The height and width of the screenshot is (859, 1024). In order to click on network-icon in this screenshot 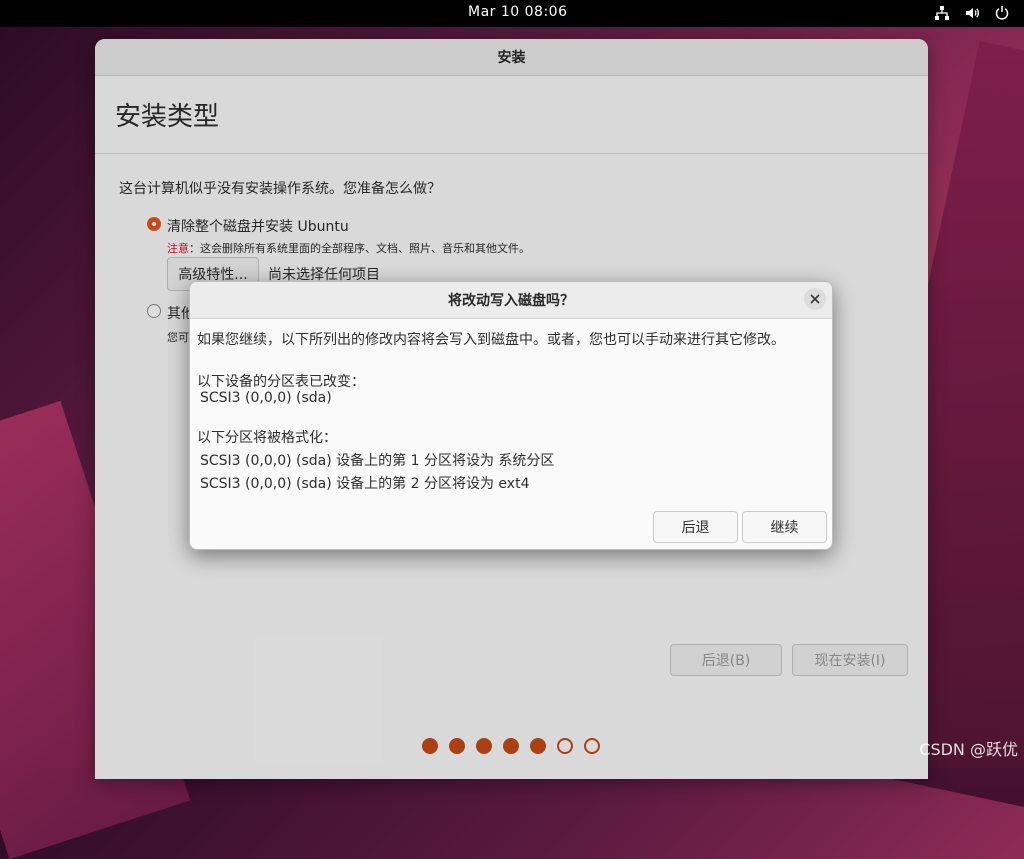, I will do `click(942, 13)`.